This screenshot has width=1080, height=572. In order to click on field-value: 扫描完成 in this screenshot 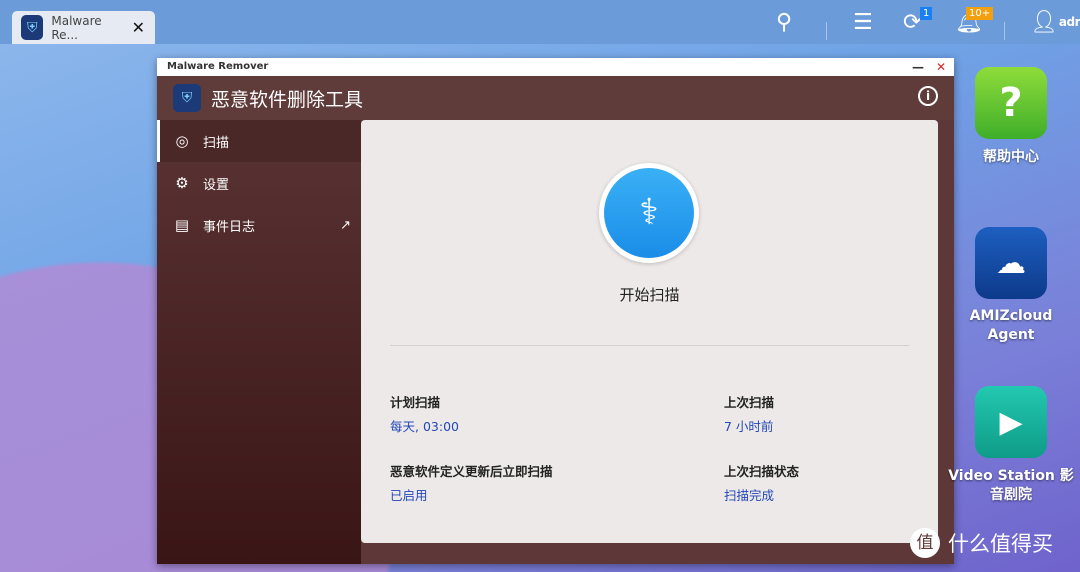, I will do `click(761, 494)`.